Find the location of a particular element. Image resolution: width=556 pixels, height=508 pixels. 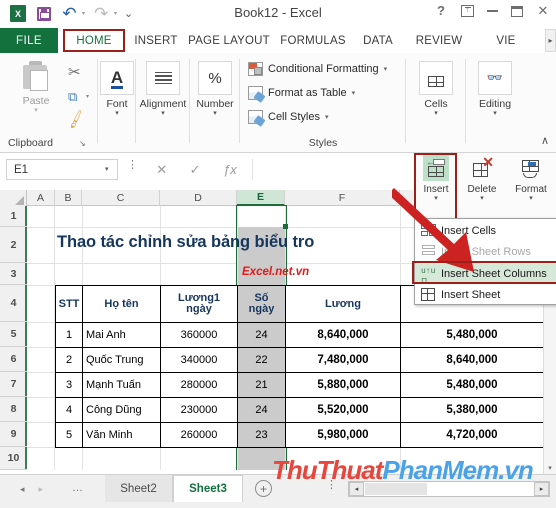

column-header-f: F is located at coordinates (342, 198).